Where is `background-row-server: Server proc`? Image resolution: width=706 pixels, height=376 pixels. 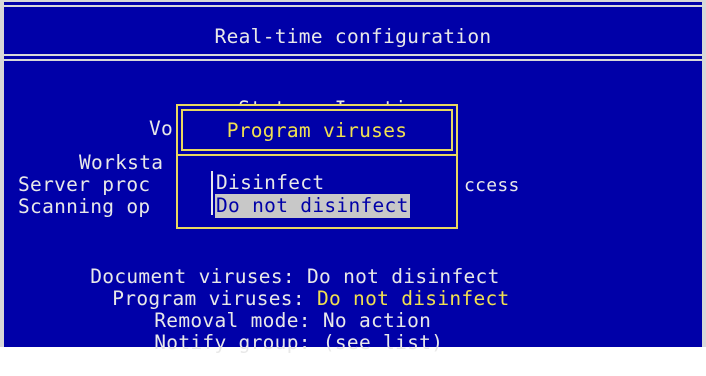 background-row-server: Server proc is located at coordinates (84, 184).